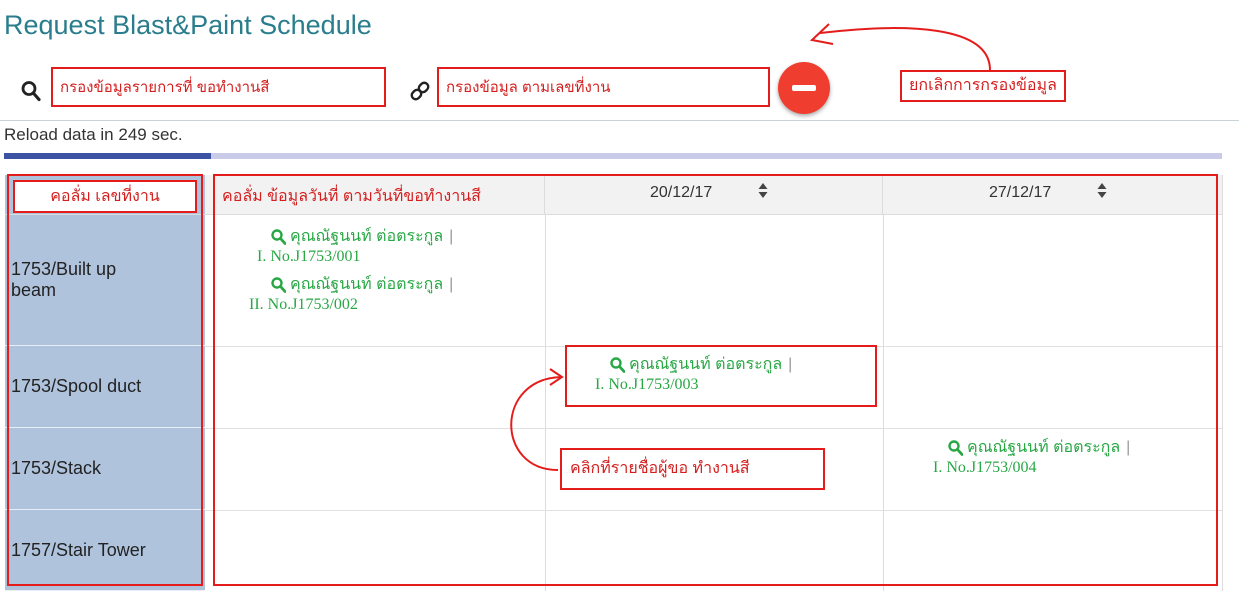  I want to click on row-header-label: 1757/Stair Tower, so click(78, 549).